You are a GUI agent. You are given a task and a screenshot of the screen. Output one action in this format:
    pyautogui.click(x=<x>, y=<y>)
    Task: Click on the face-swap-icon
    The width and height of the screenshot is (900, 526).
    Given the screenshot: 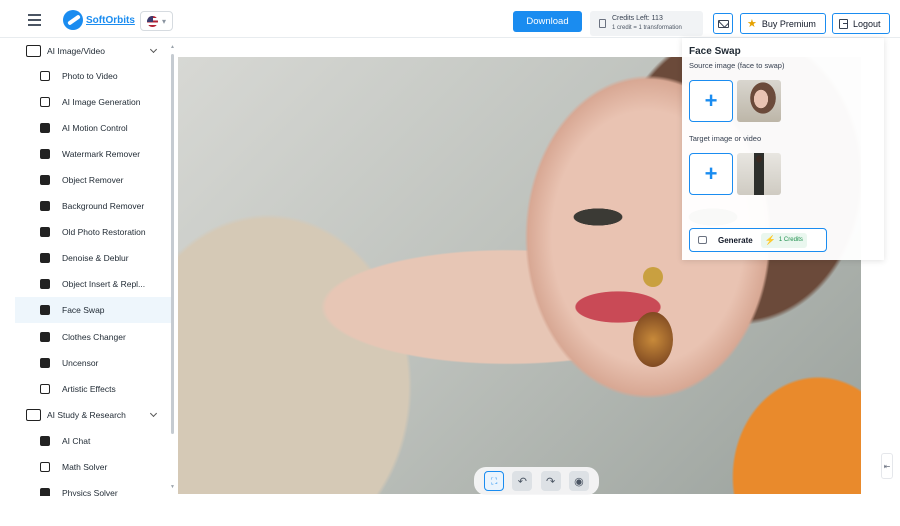 What is the action you would take?
    pyautogui.click(x=45, y=310)
    